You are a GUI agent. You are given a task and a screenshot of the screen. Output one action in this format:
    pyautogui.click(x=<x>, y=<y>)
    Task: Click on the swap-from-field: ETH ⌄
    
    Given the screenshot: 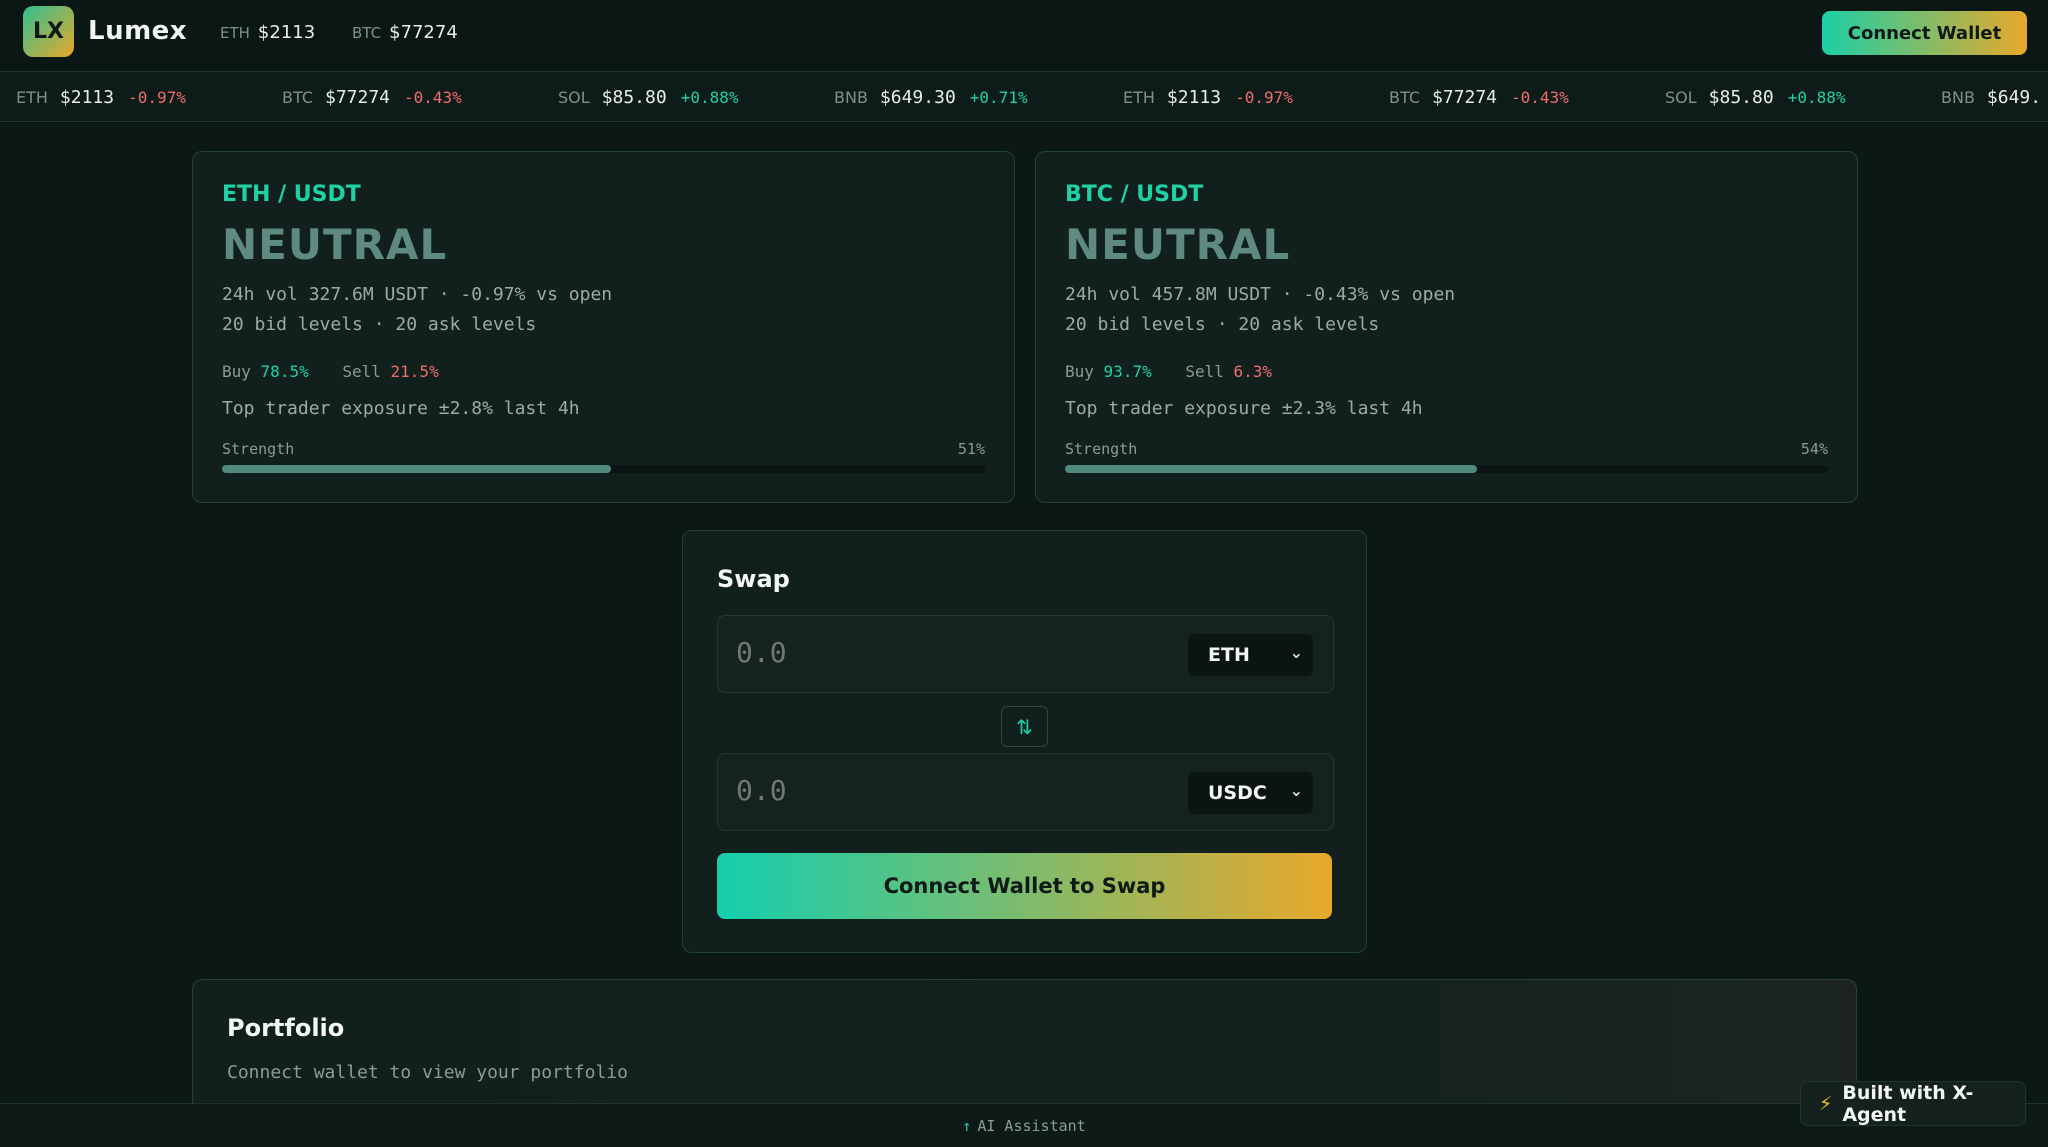 What is the action you would take?
    pyautogui.click(x=1025, y=654)
    